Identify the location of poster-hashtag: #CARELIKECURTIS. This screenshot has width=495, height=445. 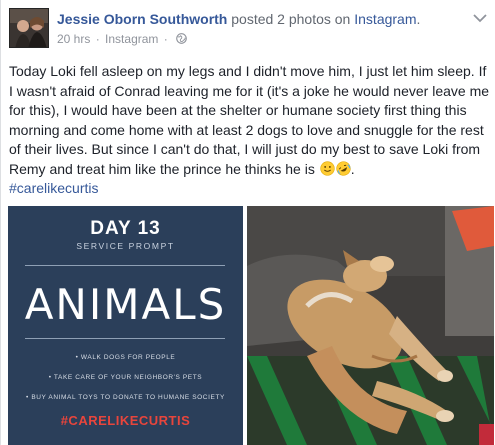
(125, 420).